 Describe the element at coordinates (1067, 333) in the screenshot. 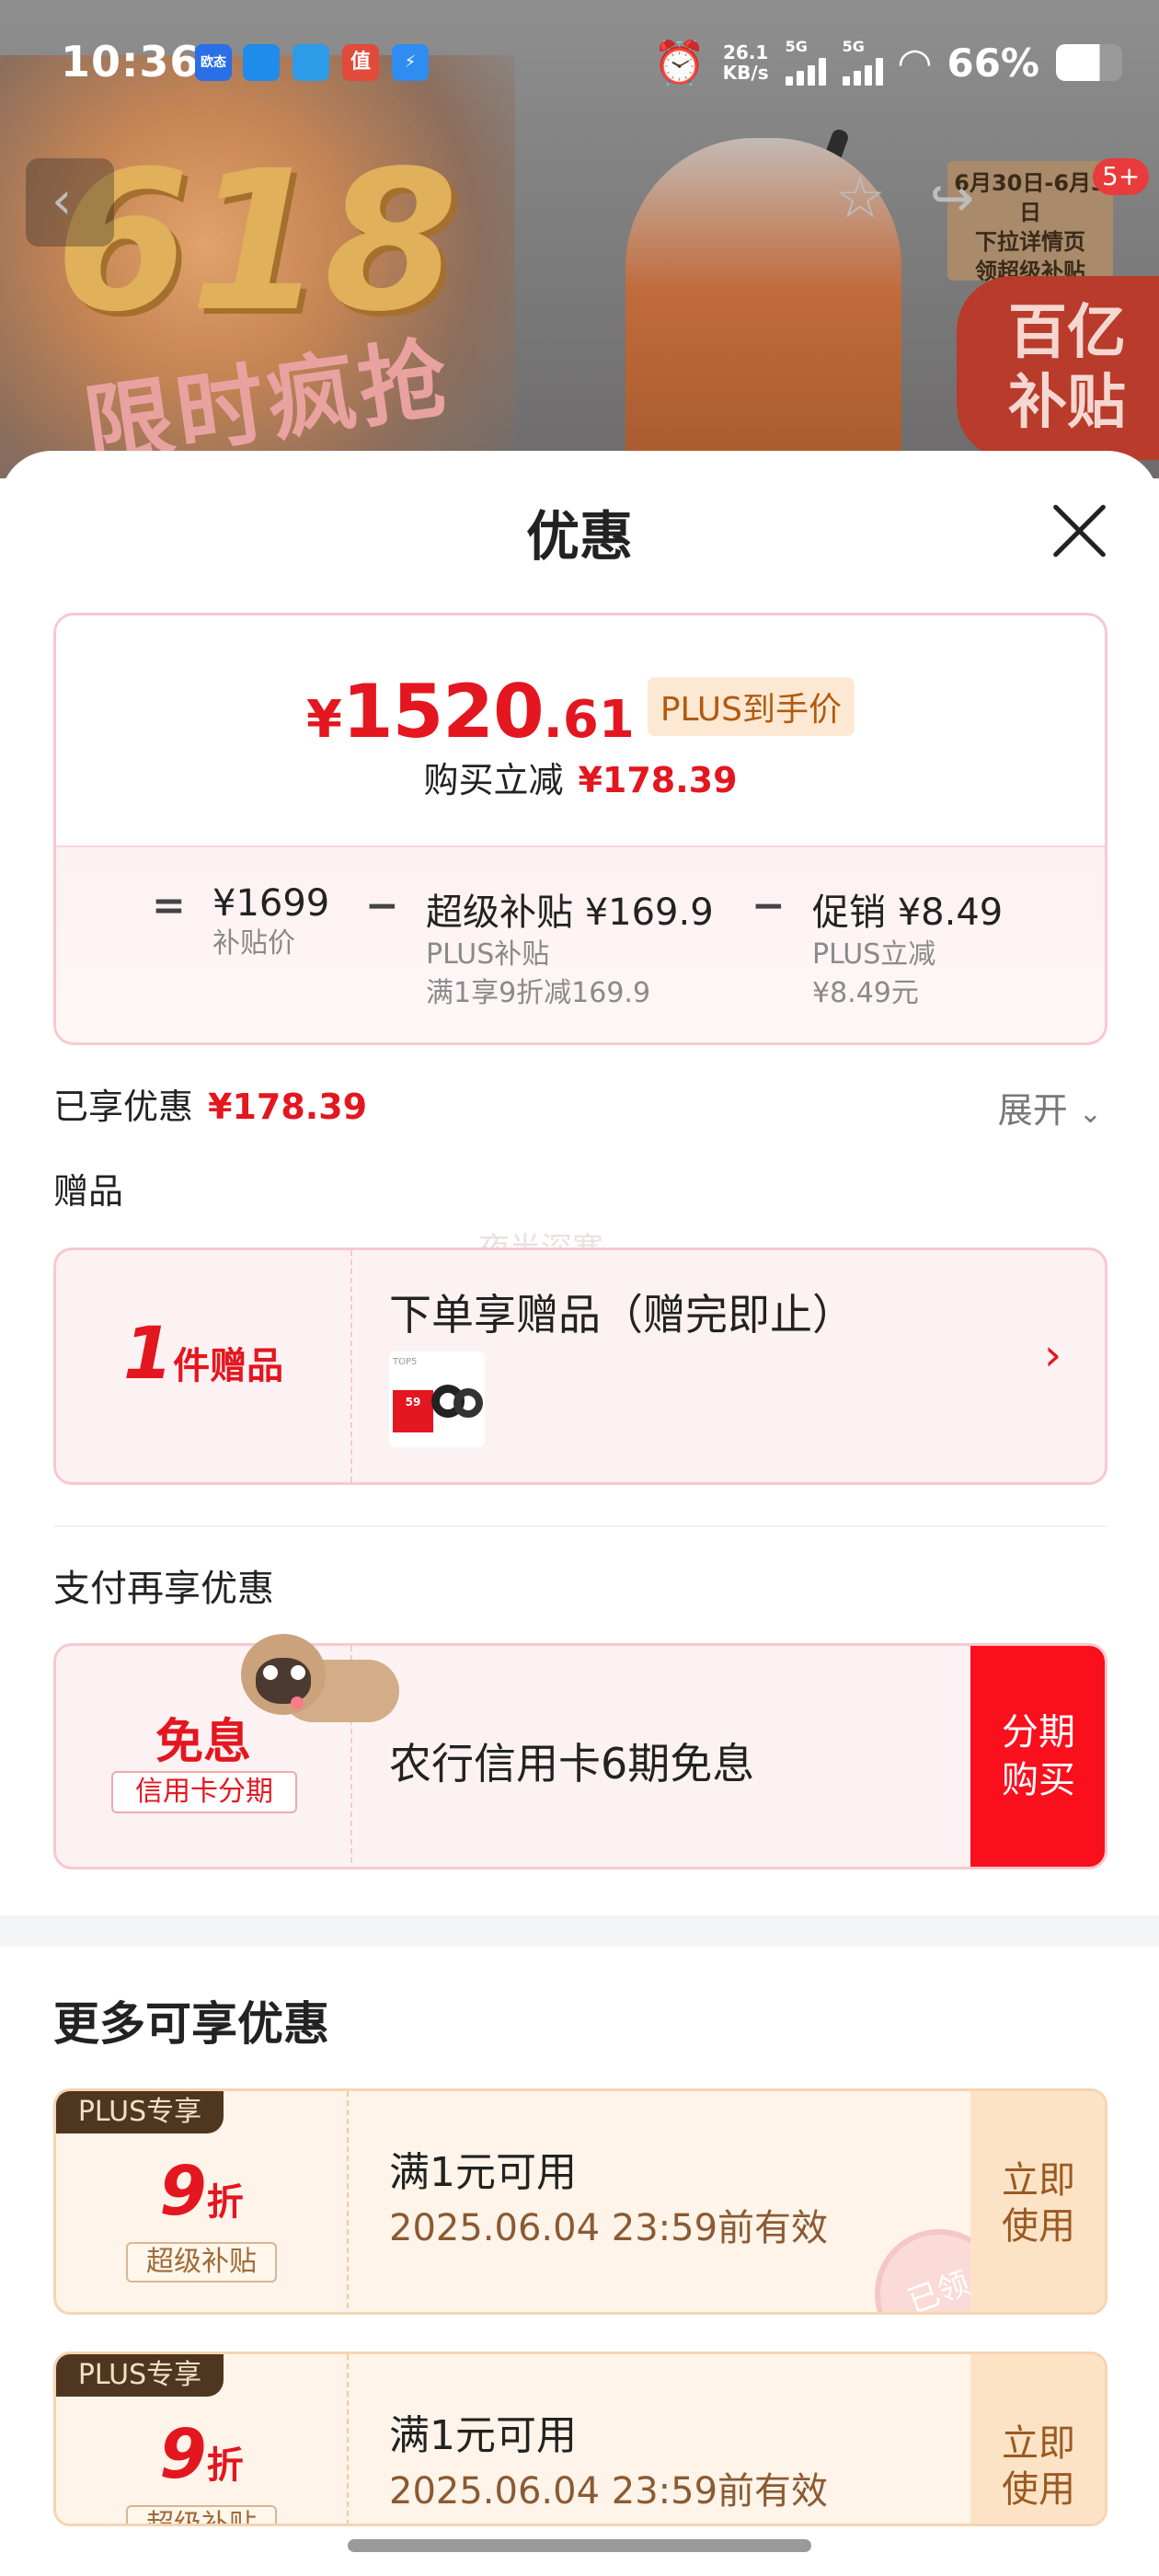

I see `badge-line1: 百亿` at that location.